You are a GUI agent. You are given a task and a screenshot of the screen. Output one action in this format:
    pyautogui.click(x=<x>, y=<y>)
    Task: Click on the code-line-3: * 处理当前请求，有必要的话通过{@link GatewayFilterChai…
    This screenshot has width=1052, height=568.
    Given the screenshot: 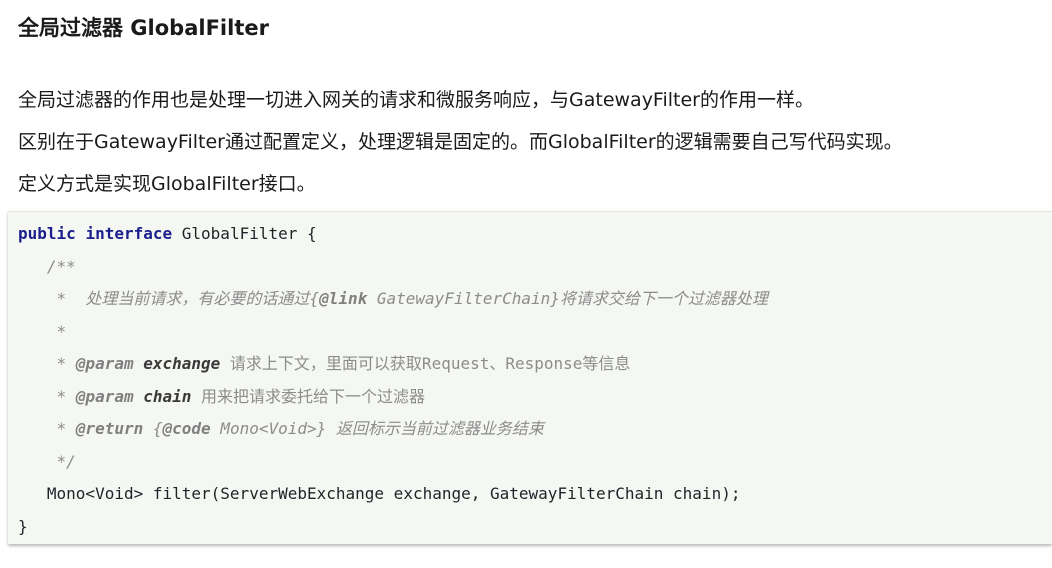 What is the action you would take?
    pyautogui.click(x=393, y=299)
    